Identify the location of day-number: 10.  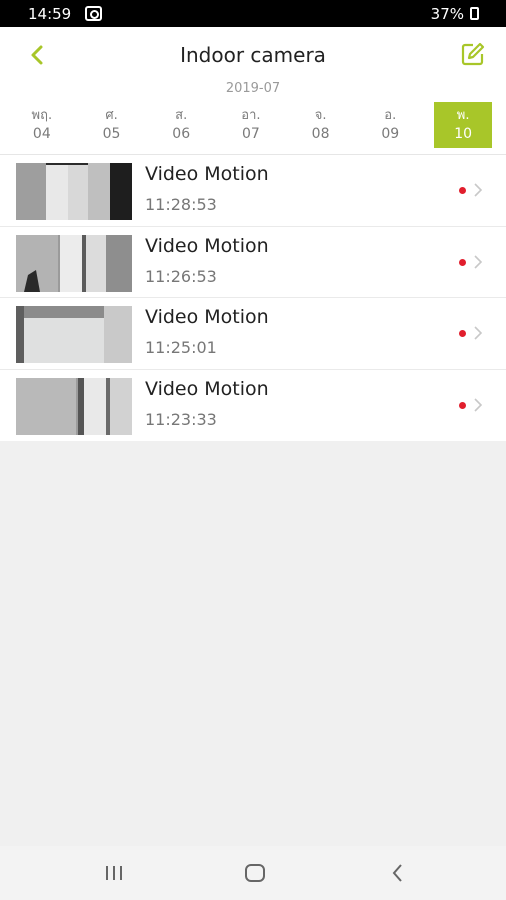
(463, 134).